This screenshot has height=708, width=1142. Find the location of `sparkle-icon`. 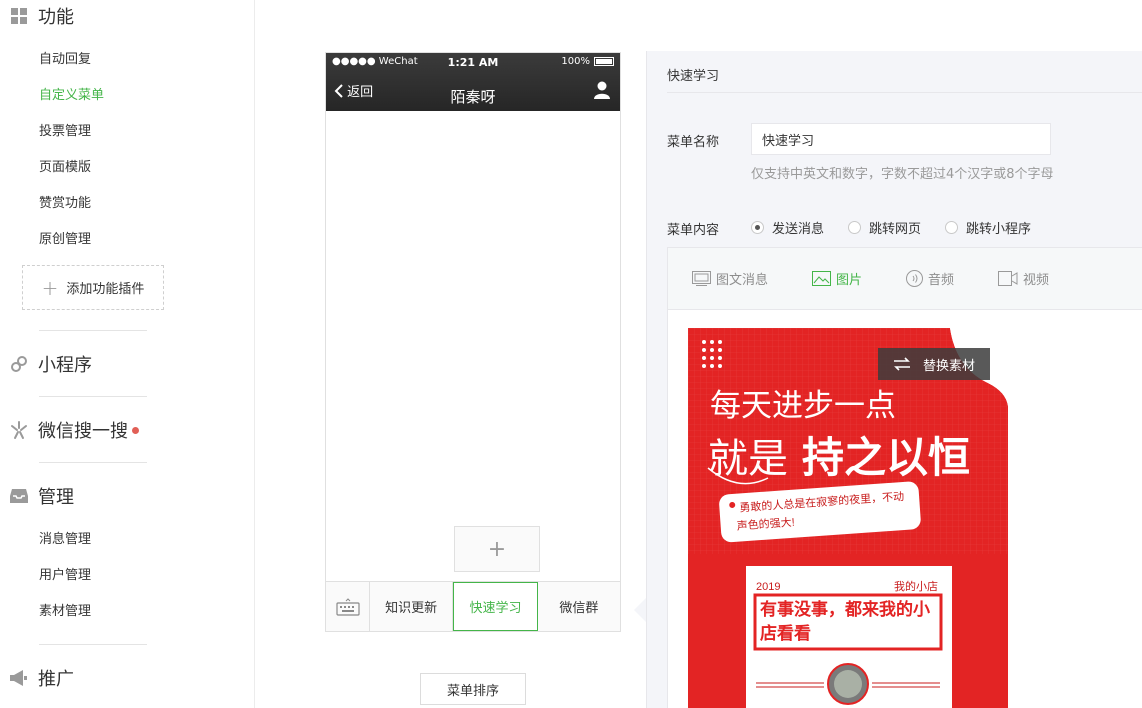

sparkle-icon is located at coordinates (19, 430).